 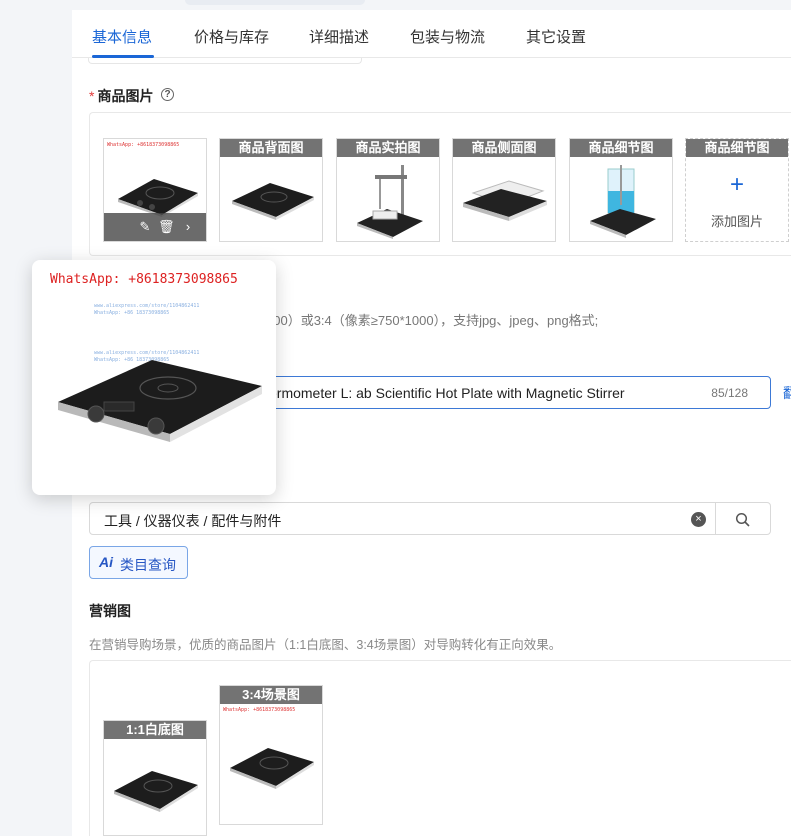 What do you see at coordinates (231, 36) in the screenshot?
I see `tab-price-stock: 价格与库存` at bounding box center [231, 36].